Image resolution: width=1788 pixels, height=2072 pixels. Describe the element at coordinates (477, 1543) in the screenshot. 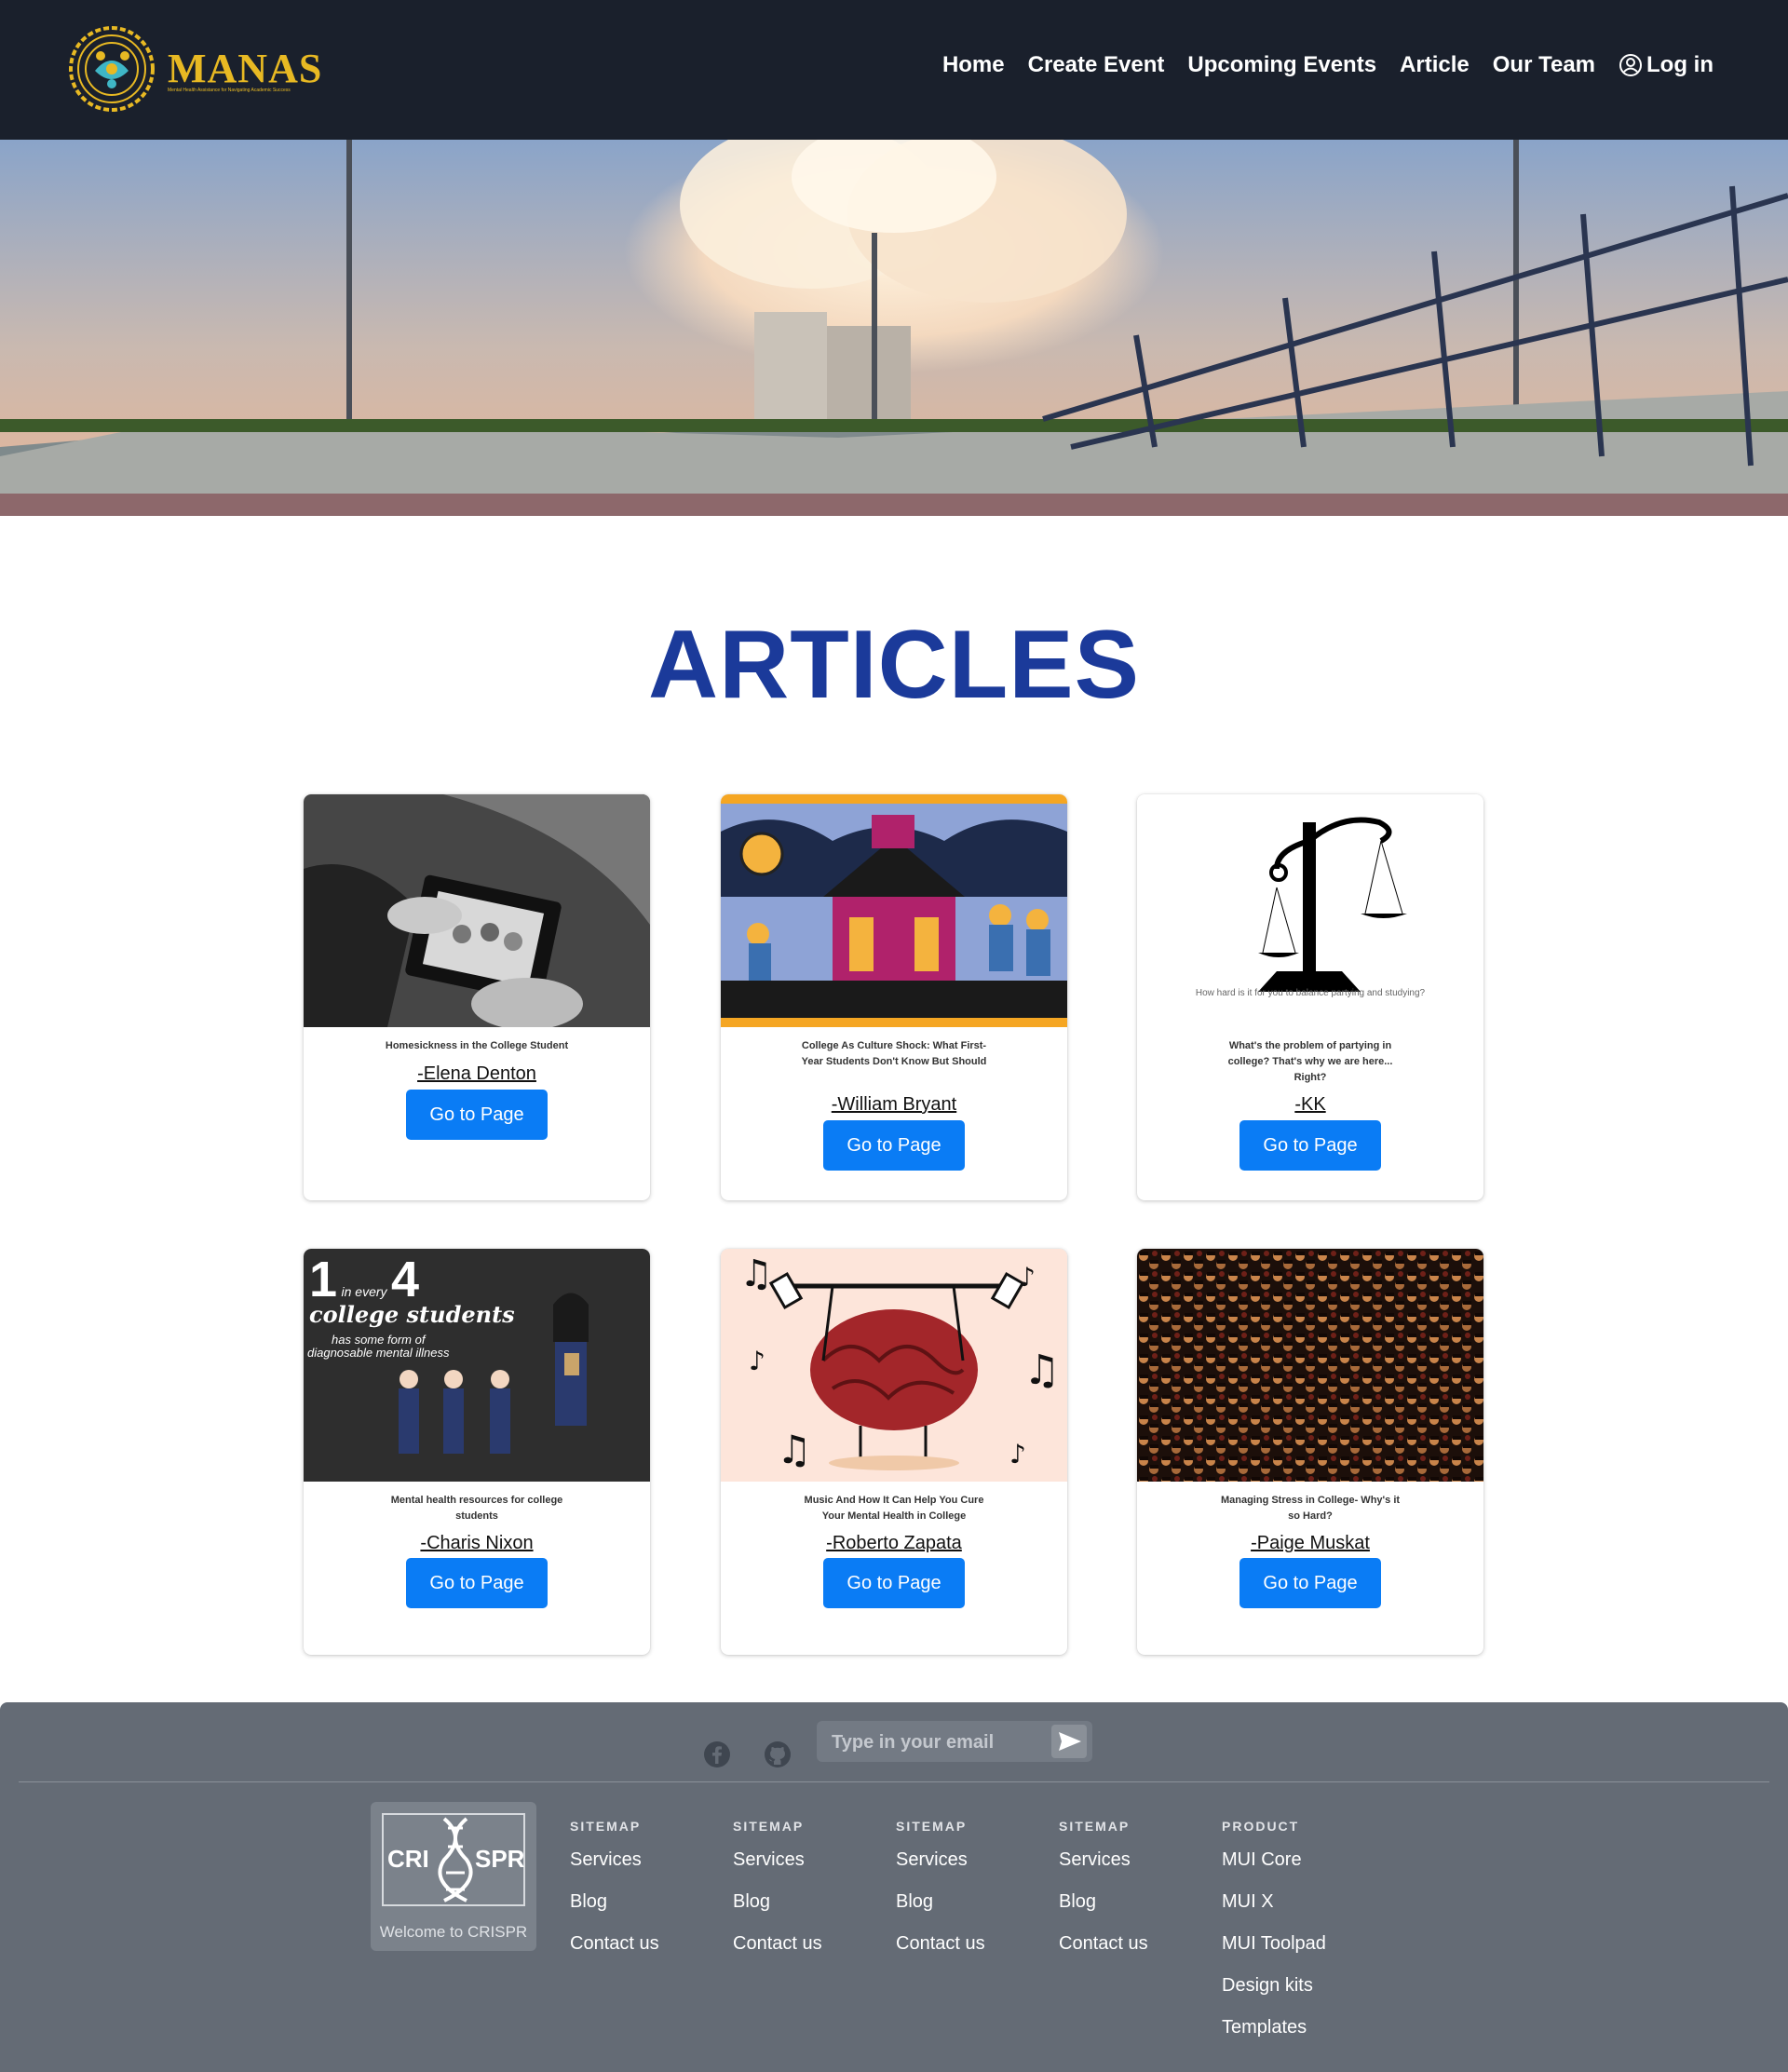

I see `article-author: -Charis Nixon` at that location.